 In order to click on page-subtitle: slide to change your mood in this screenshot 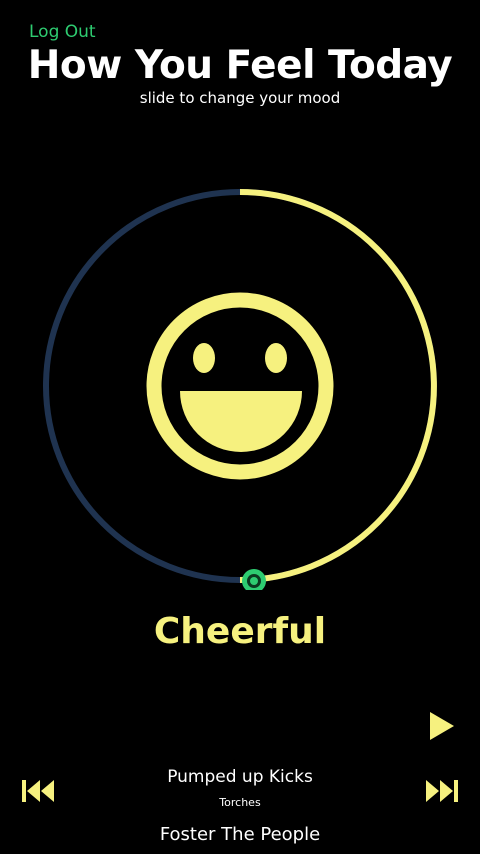, I will do `click(240, 98)`.